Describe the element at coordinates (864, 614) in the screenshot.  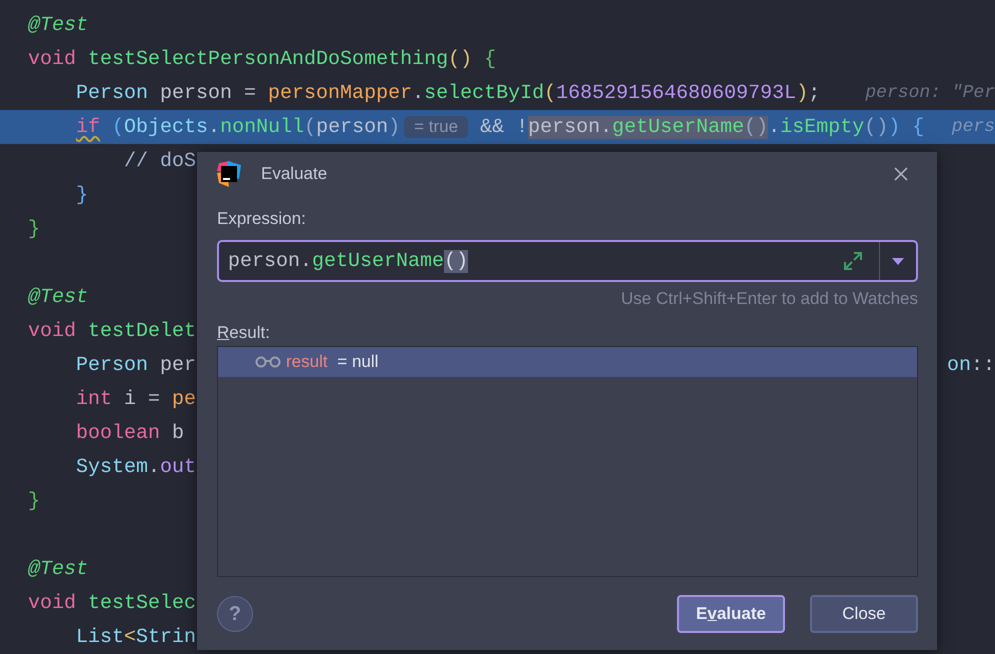
I see `close-button: Close` at that location.